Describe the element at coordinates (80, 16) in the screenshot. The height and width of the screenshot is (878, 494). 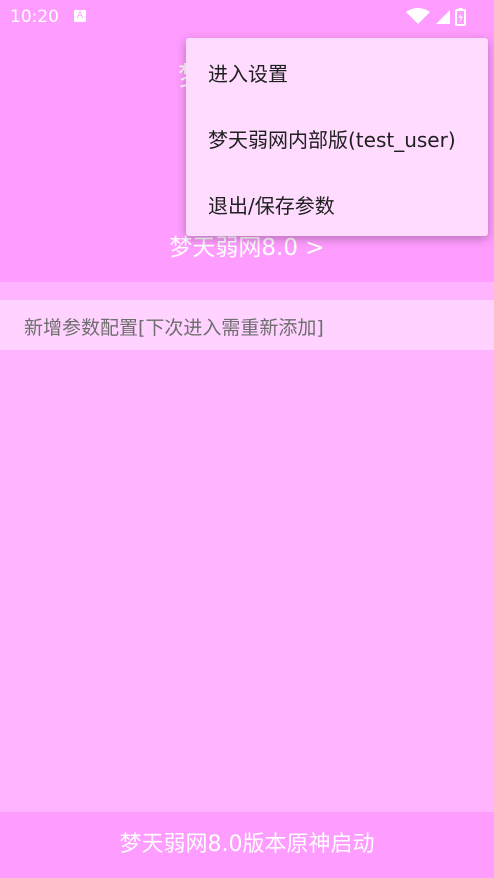
I see `notification-icon: A` at that location.